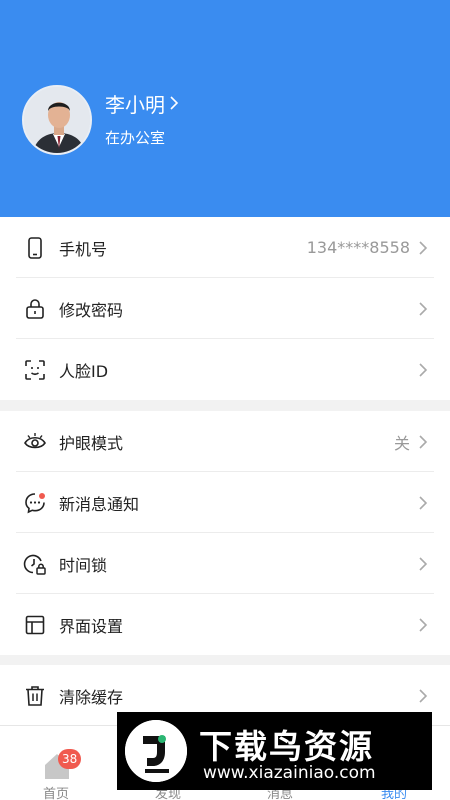 This screenshot has height=800, width=450. Describe the element at coordinates (84, 371) in the screenshot. I see `settings-item-label: 人脸ID` at that location.